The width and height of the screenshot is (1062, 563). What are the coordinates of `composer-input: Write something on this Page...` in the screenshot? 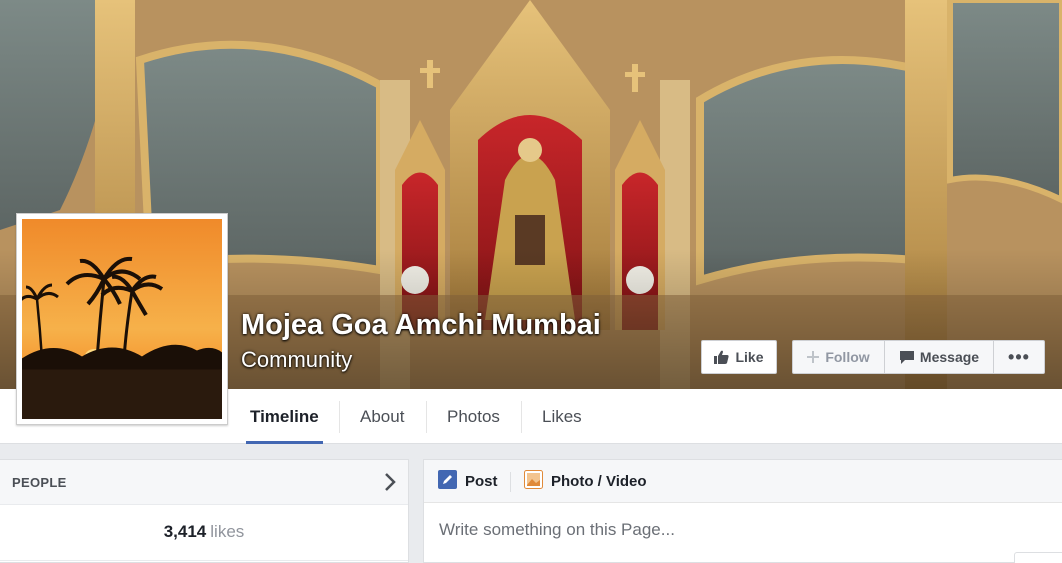 It's located at (557, 530).